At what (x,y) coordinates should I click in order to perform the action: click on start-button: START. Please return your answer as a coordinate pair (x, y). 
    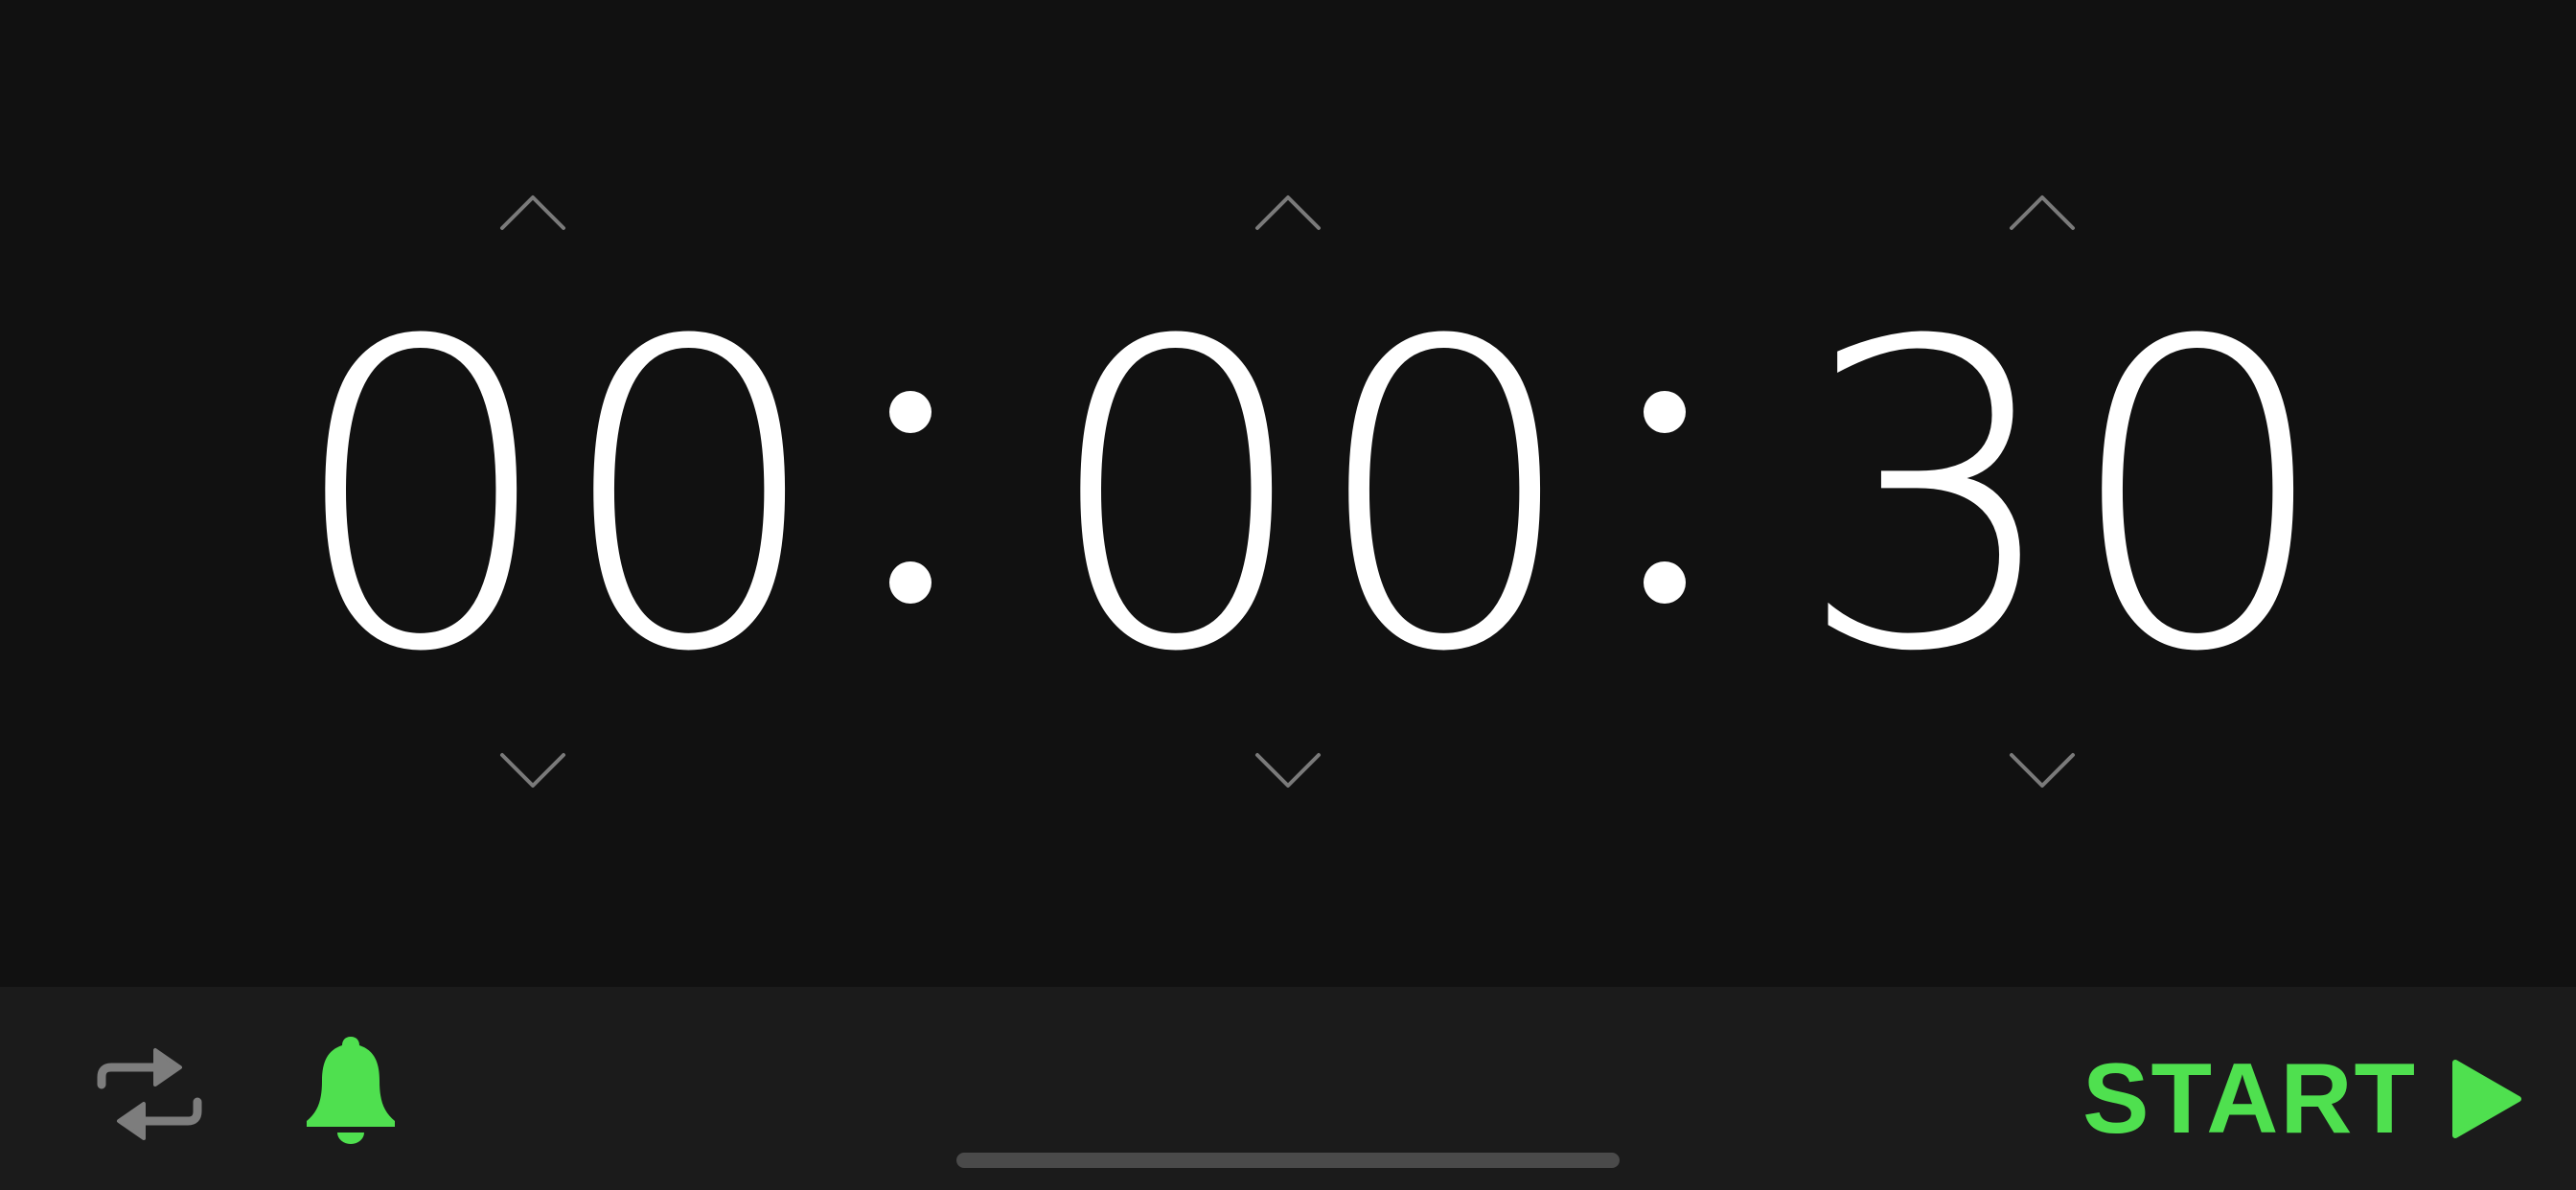
    Looking at the image, I should click on (2302, 1099).